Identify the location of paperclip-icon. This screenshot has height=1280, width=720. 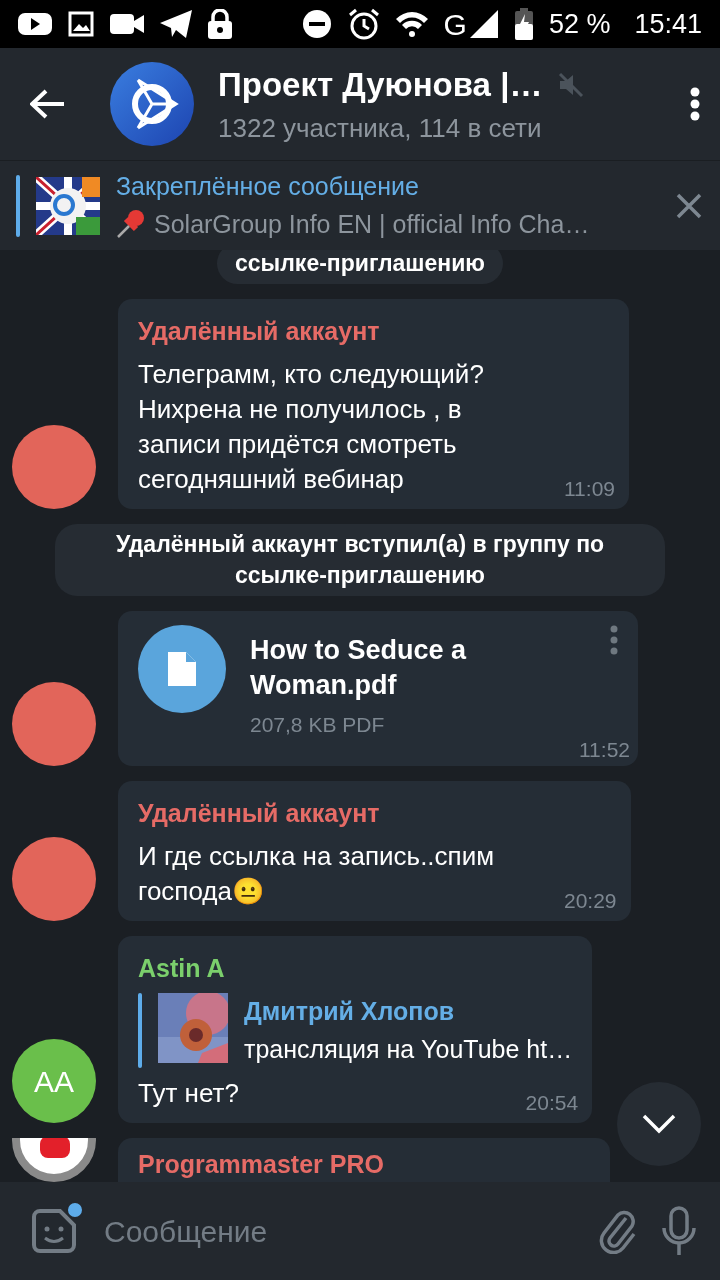
(618, 1231).